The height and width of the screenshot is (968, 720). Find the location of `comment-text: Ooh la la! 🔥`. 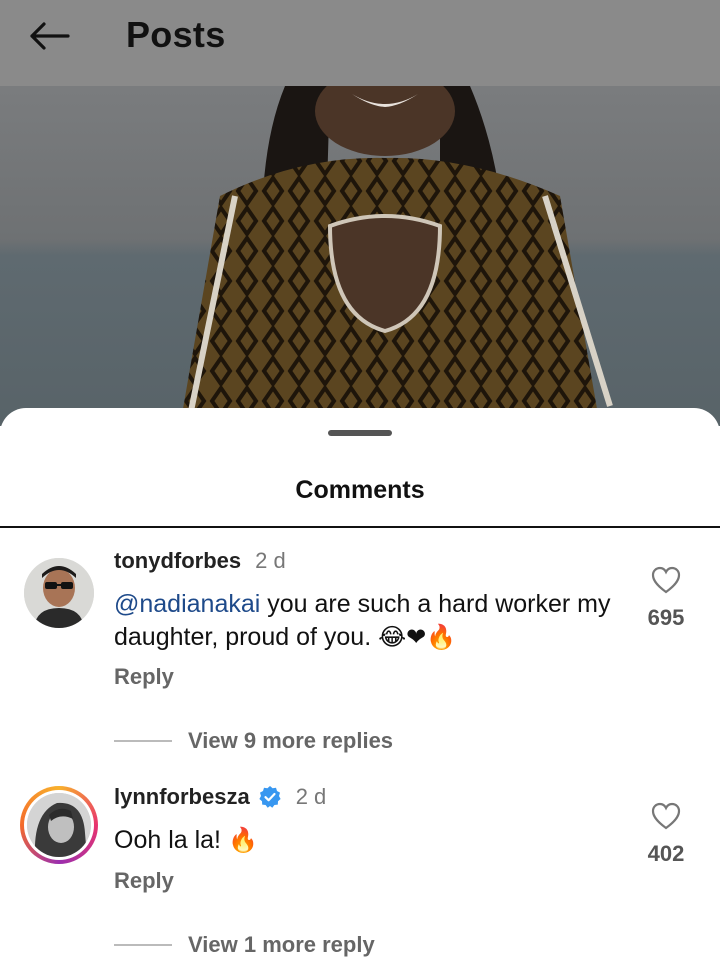

comment-text: Ooh la la! 🔥 is located at coordinates (369, 840).